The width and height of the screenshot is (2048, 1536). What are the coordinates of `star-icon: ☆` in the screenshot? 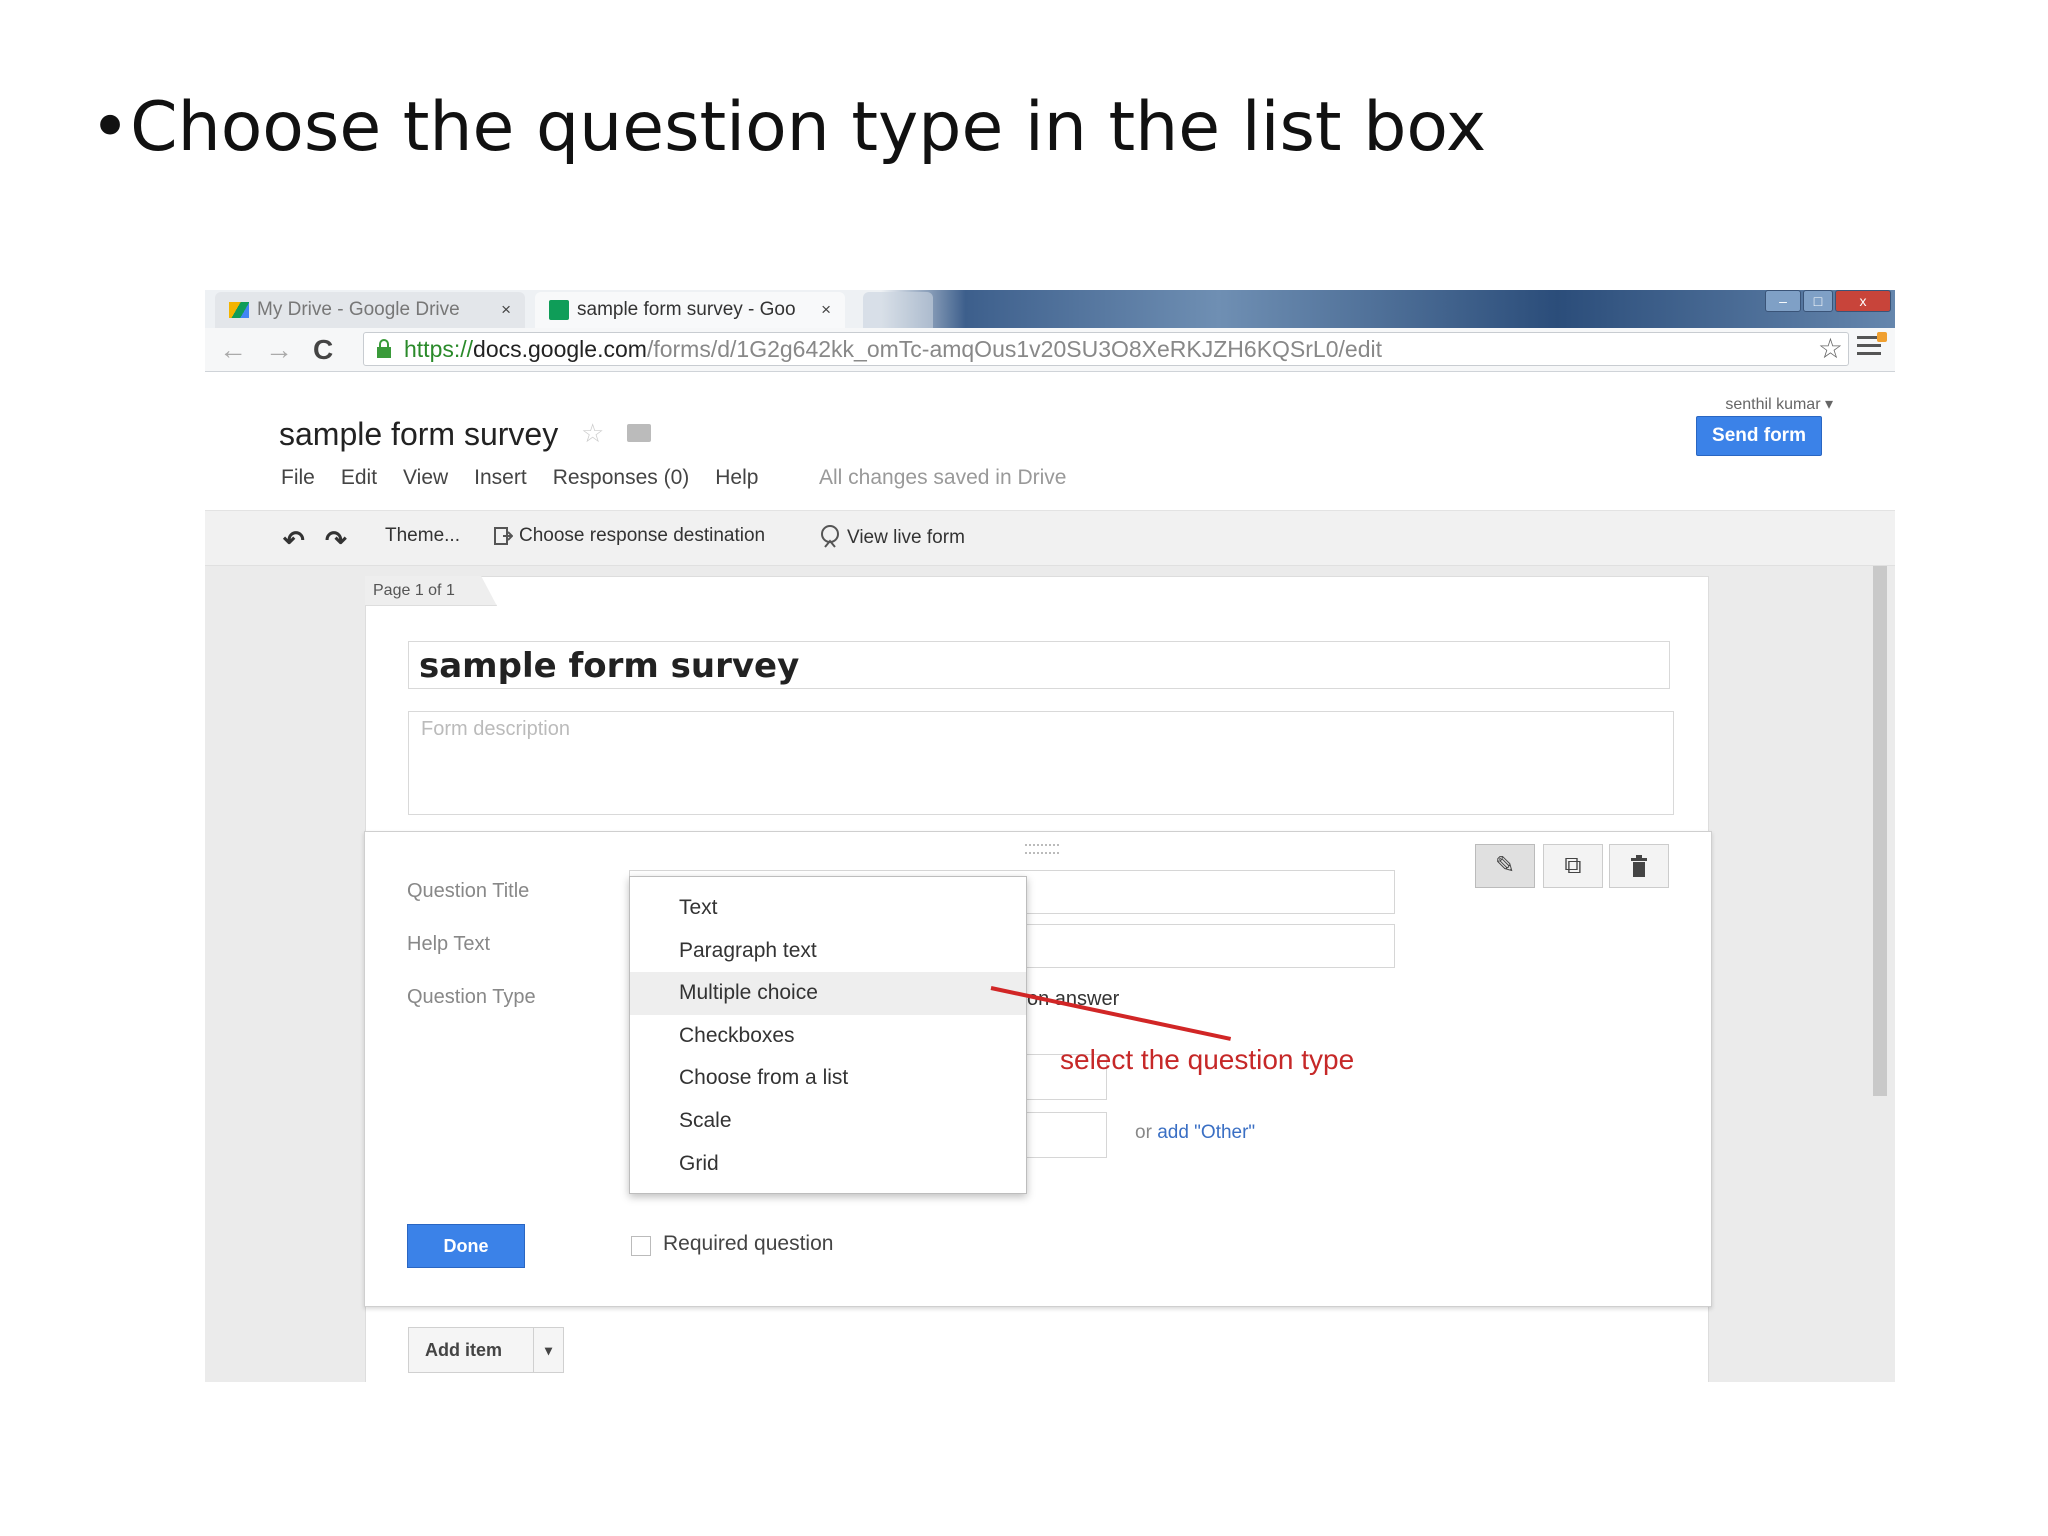 It's located at (592, 433).